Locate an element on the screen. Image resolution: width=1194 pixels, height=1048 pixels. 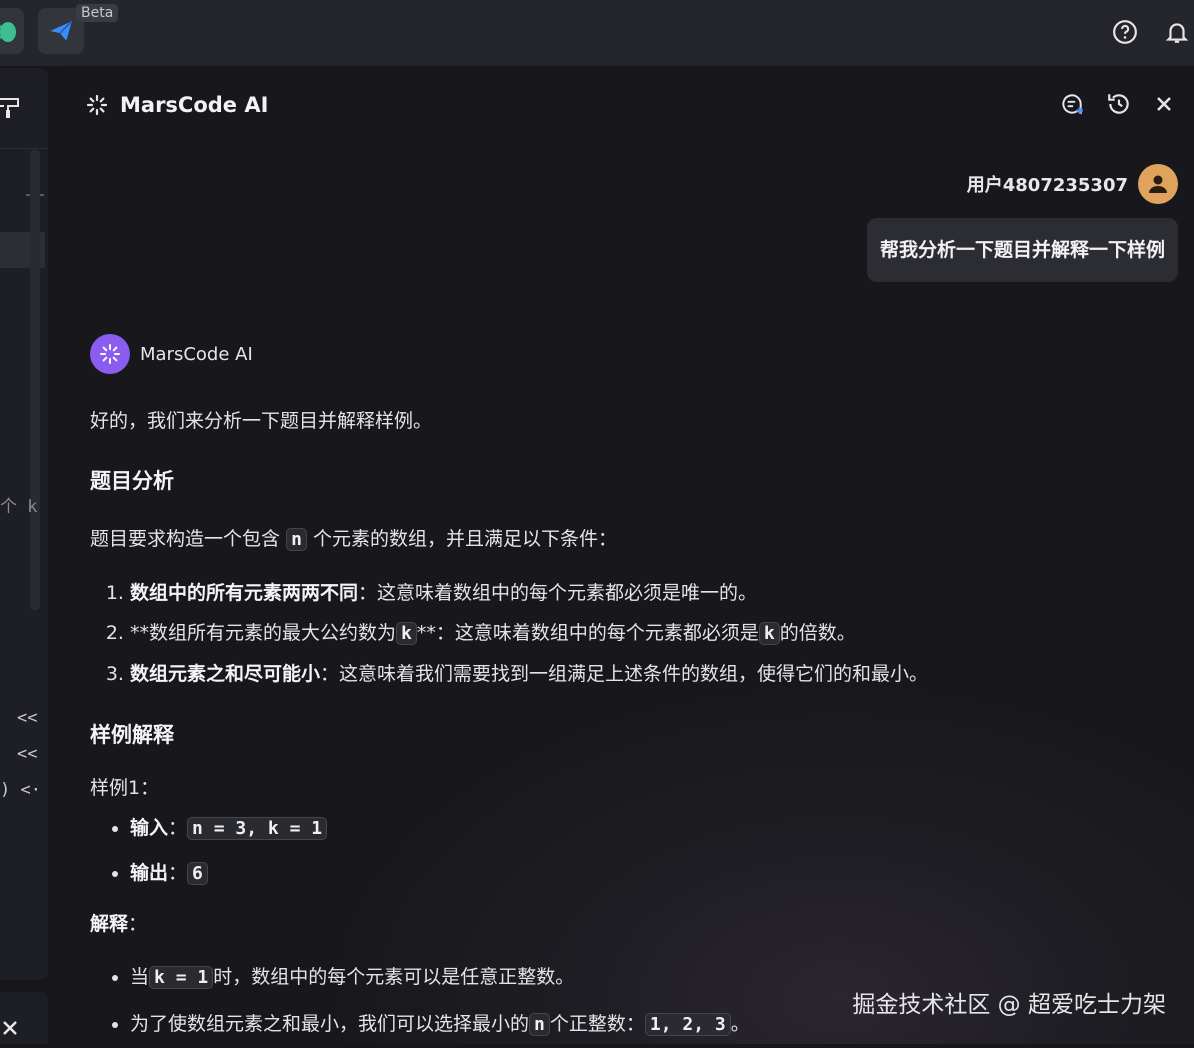
list-item: 数组中的所有元素两两不同：这意味着数组中的每个元素都必须是唯一的。 is located at coordinates (650, 593).